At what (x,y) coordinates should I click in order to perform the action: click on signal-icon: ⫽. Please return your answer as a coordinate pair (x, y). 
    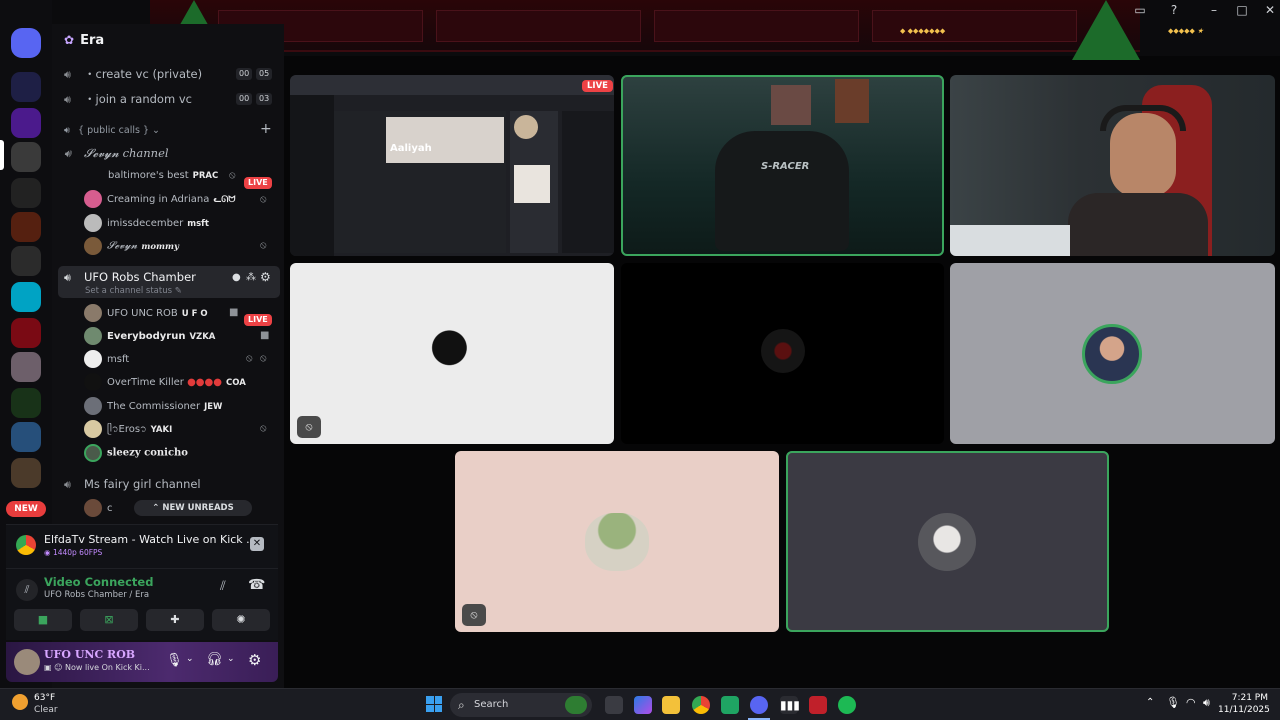
    Looking at the image, I should click on (27, 590).